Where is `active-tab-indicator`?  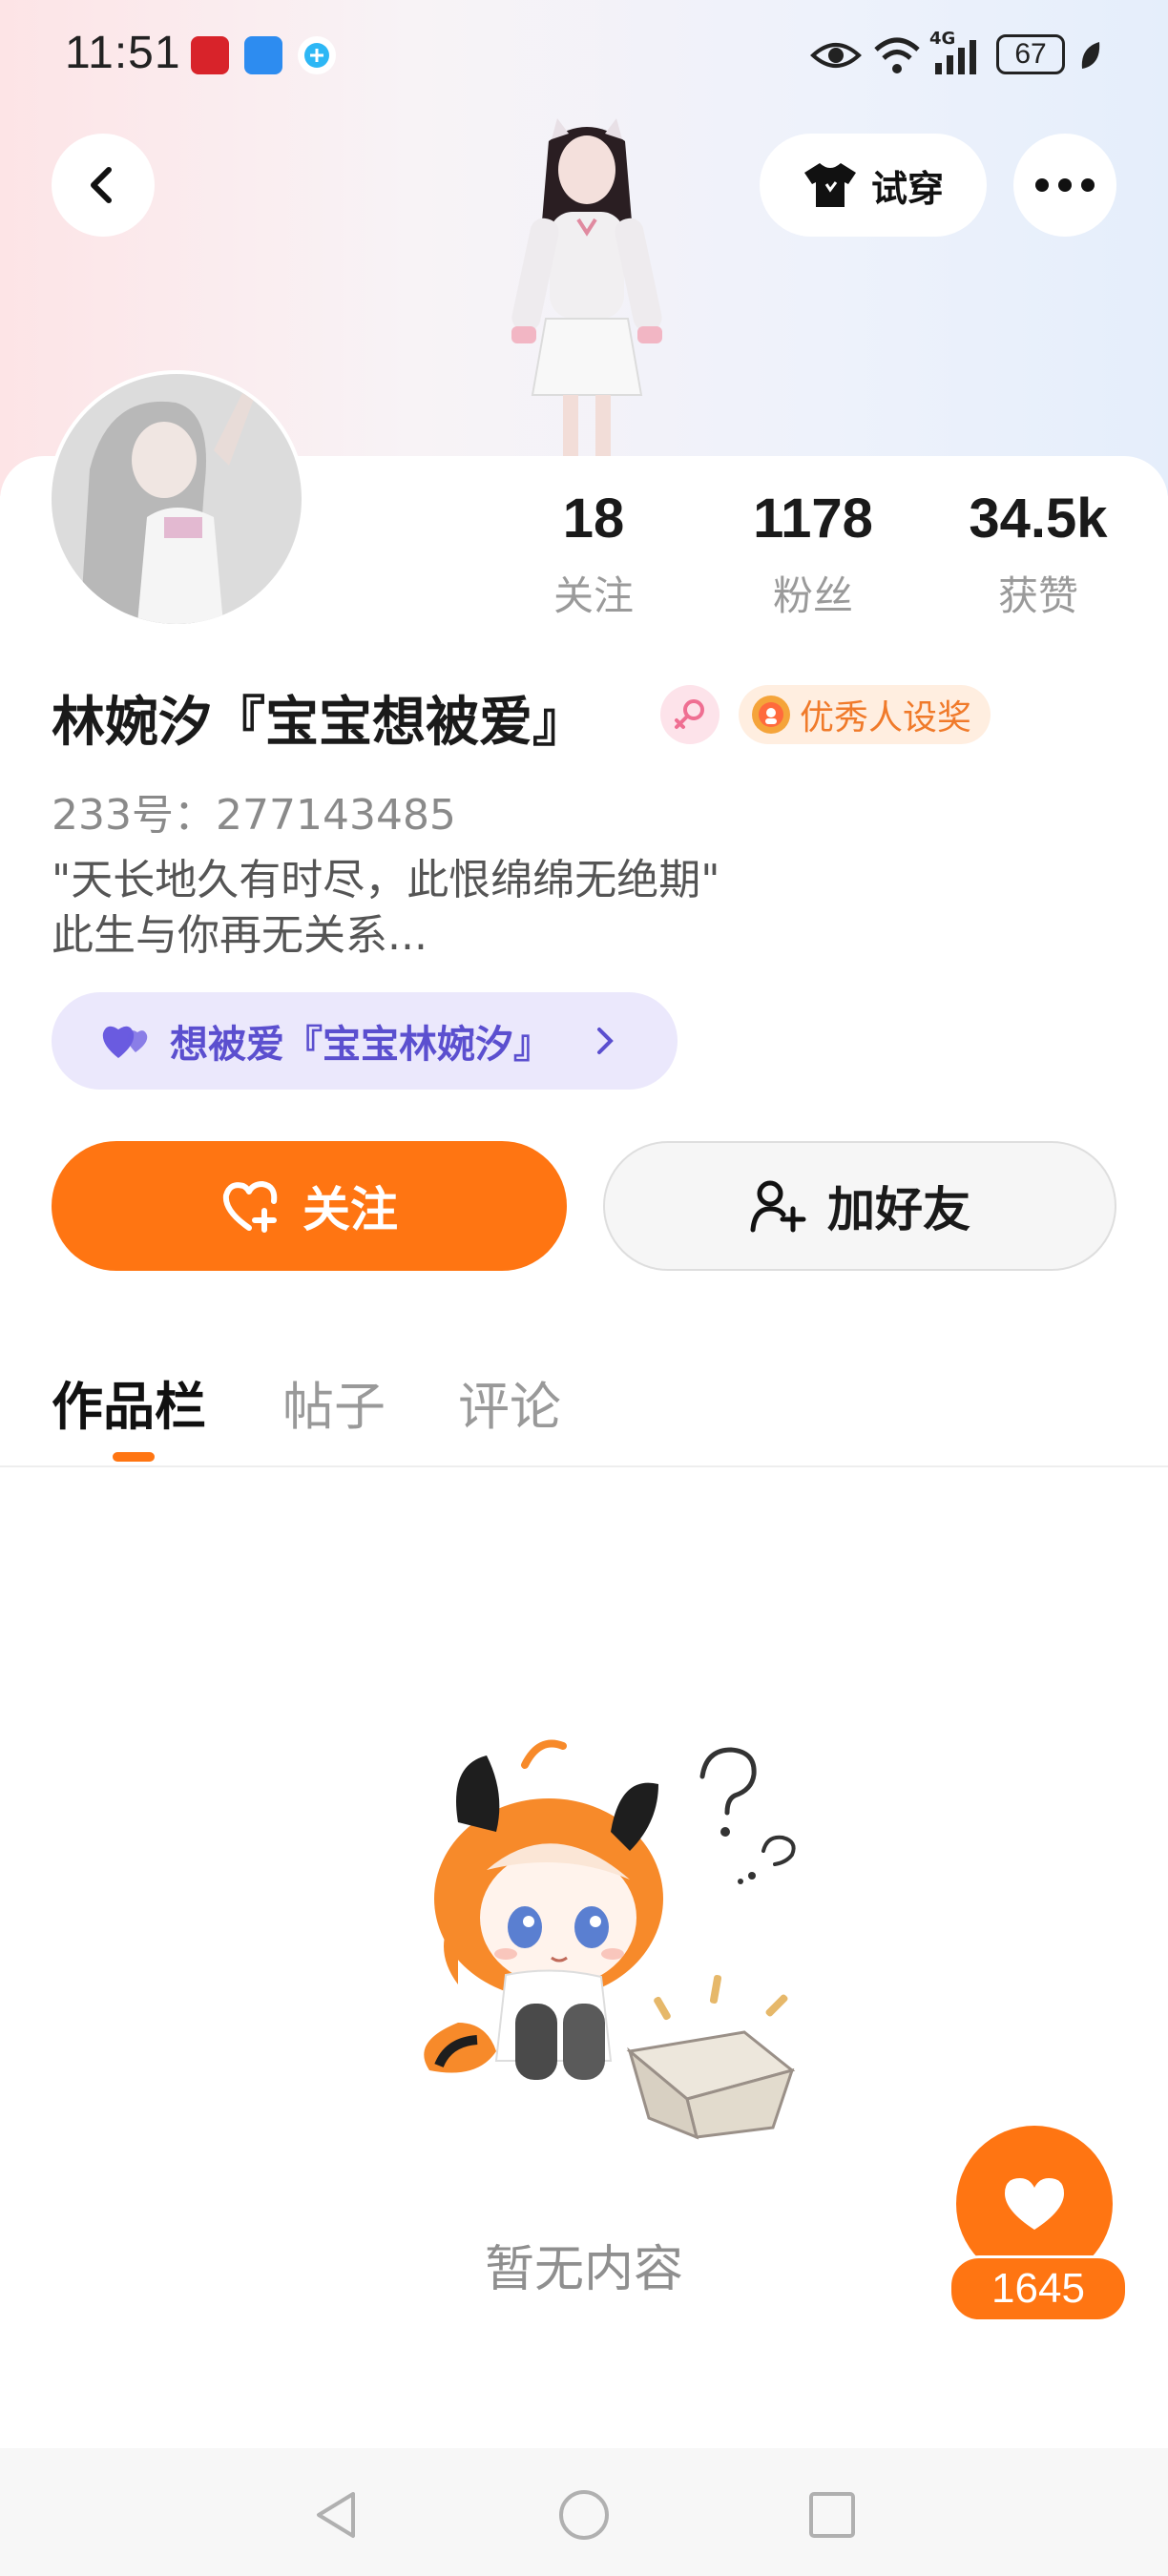 active-tab-indicator is located at coordinates (134, 1457).